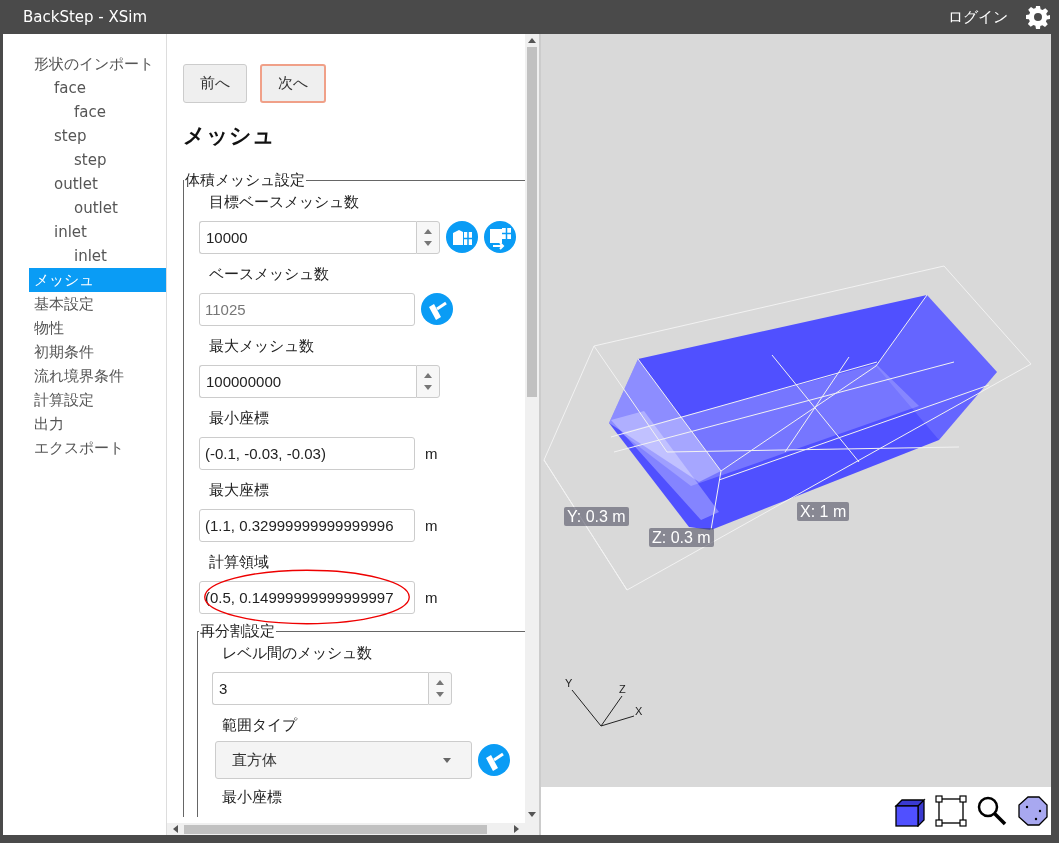 This screenshot has width=1059, height=843. What do you see at coordinates (823, 511) in the screenshot?
I see `dimension-label: X: 1 m` at bounding box center [823, 511].